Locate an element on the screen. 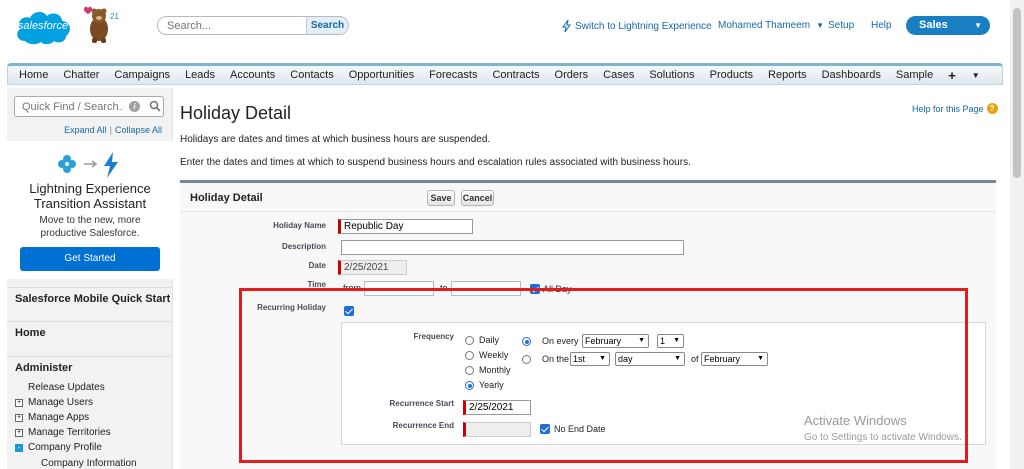 This screenshot has width=1024, height=469. tab-forecasts: Forecasts is located at coordinates (453, 75).